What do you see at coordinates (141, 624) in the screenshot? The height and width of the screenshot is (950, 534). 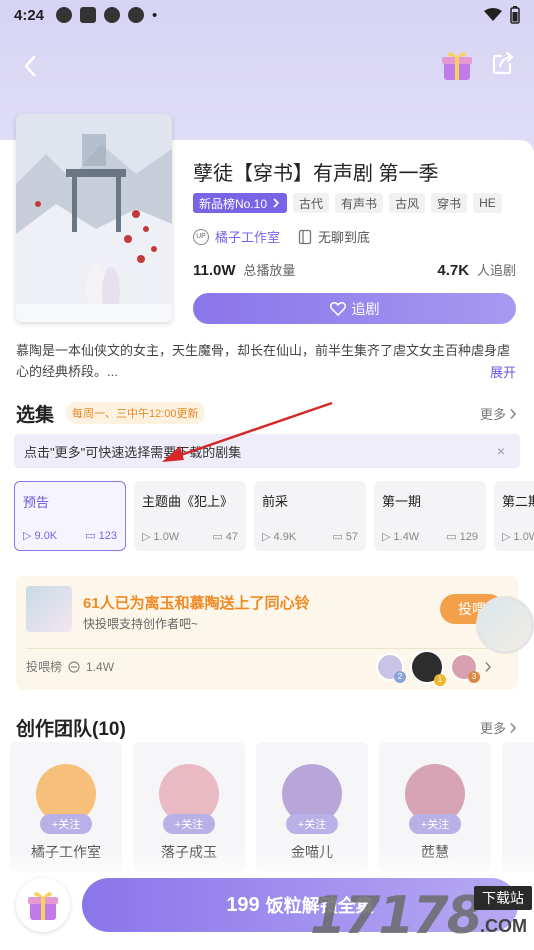 I see `gift-subtitle: 快投喂支持创作者吧~` at bounding box center [141, 624].